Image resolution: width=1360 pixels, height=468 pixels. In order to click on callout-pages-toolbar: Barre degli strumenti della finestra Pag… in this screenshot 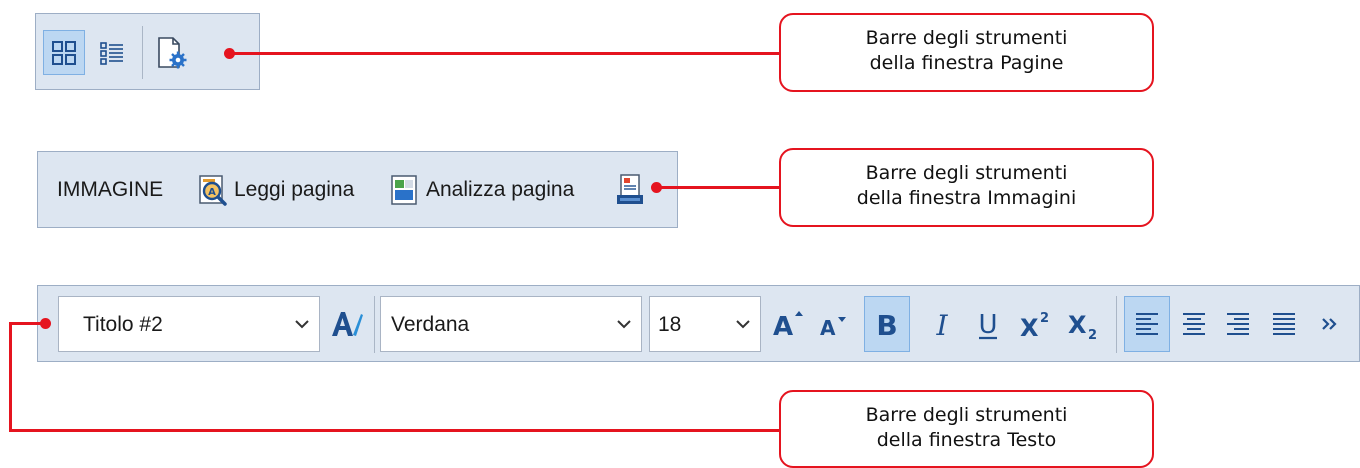, I will do `click(966, 52)`.